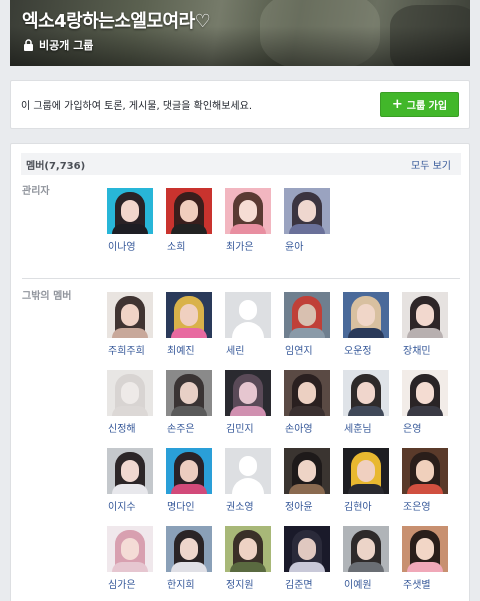 The image size is (480, 601). I want to click on member-name: 명다인, so click(190, 505).